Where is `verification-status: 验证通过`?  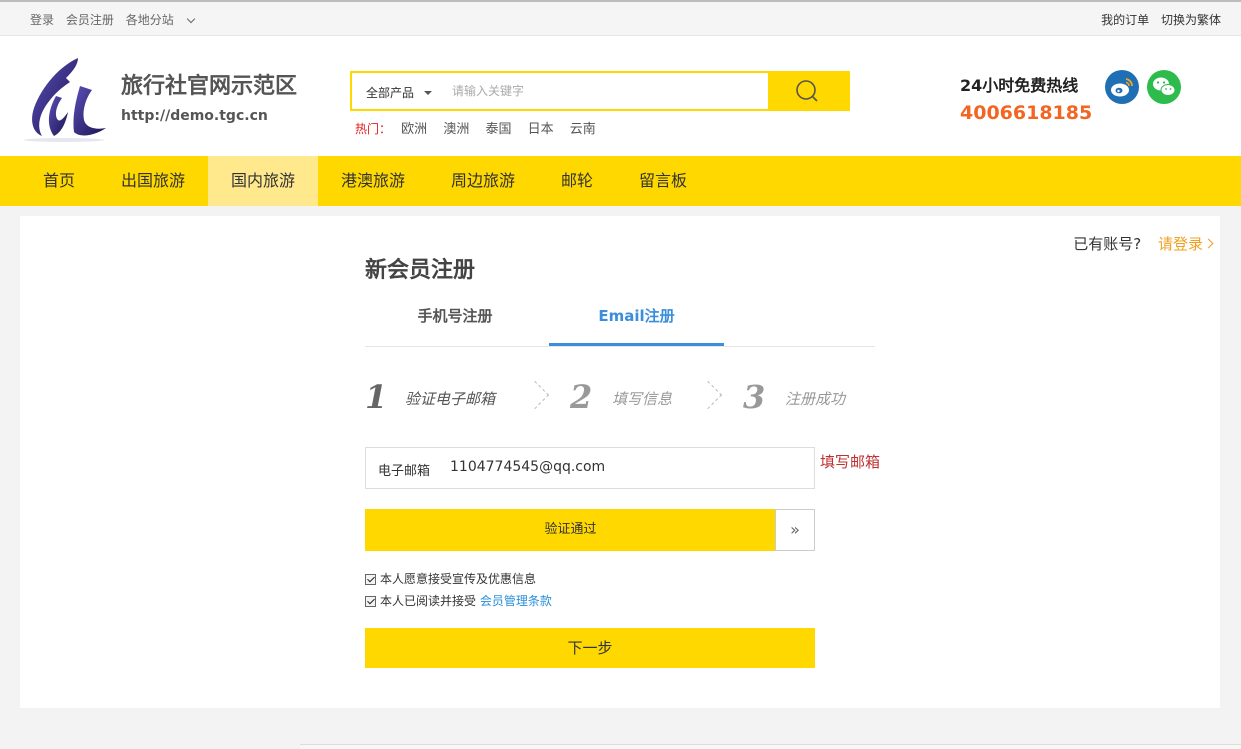 verification-status: 验证通过 is located at coordinates (570, 530).